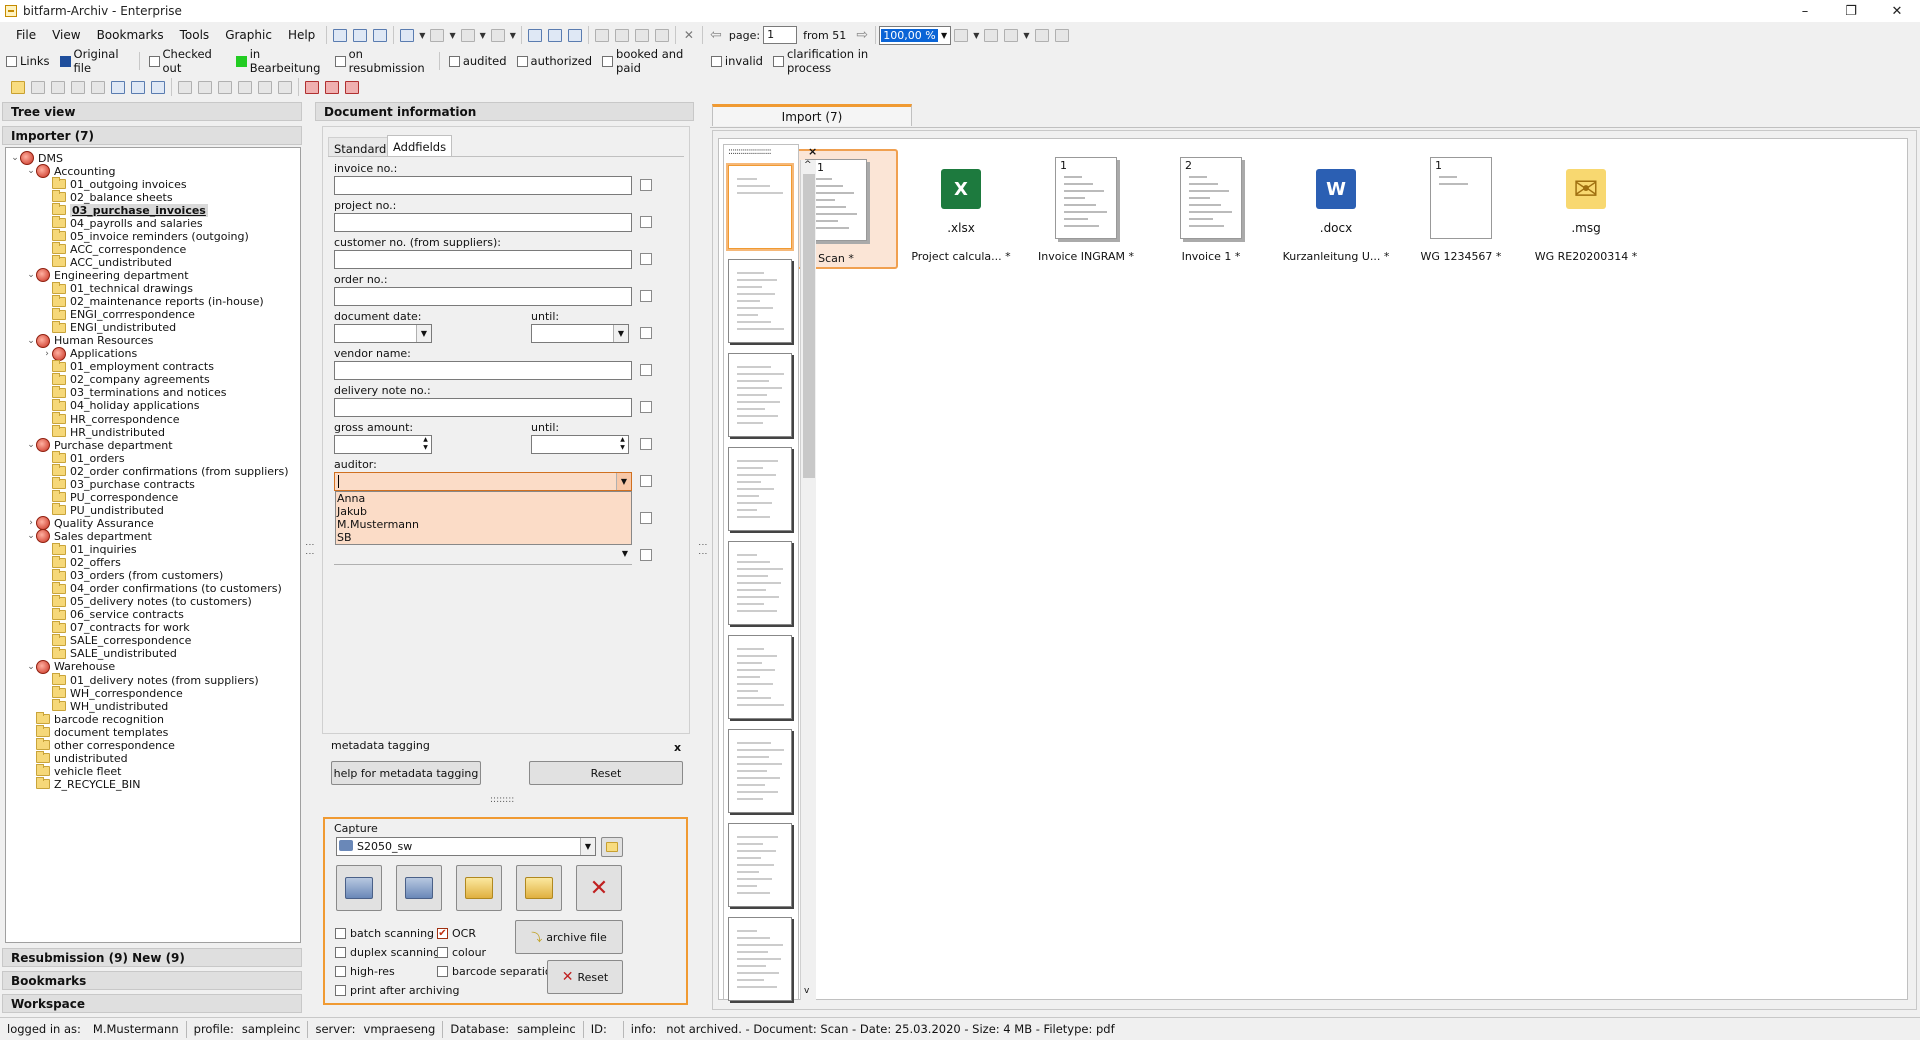 The image size is (1920, 1040). What do you see at coordinates (184, 61) in the screenshot?
I see `filter-2: Checked out` at bounding box center [184, 61].